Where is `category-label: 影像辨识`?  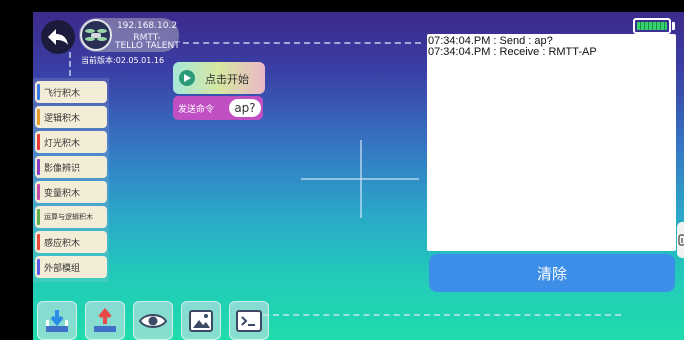 category-label: 影像辨识 is located at coordinates (62, 168).